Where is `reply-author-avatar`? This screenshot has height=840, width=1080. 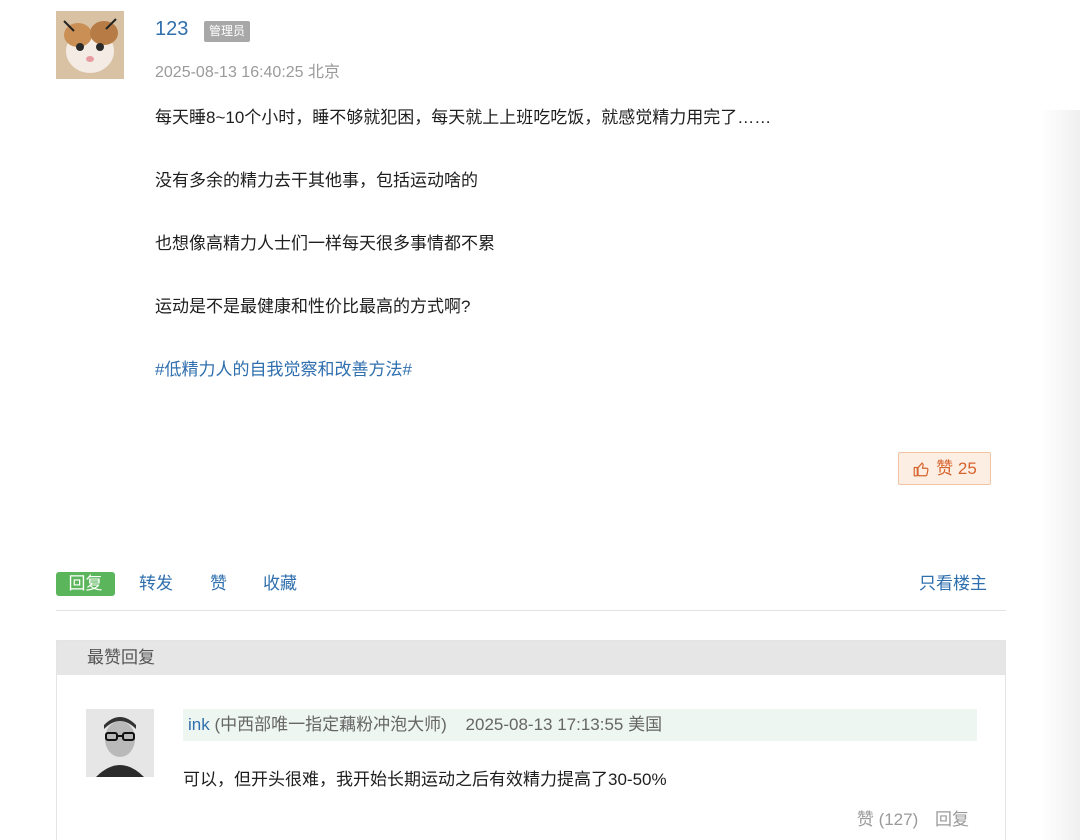
reply-author-avatar is located at coordinates (120, 743).